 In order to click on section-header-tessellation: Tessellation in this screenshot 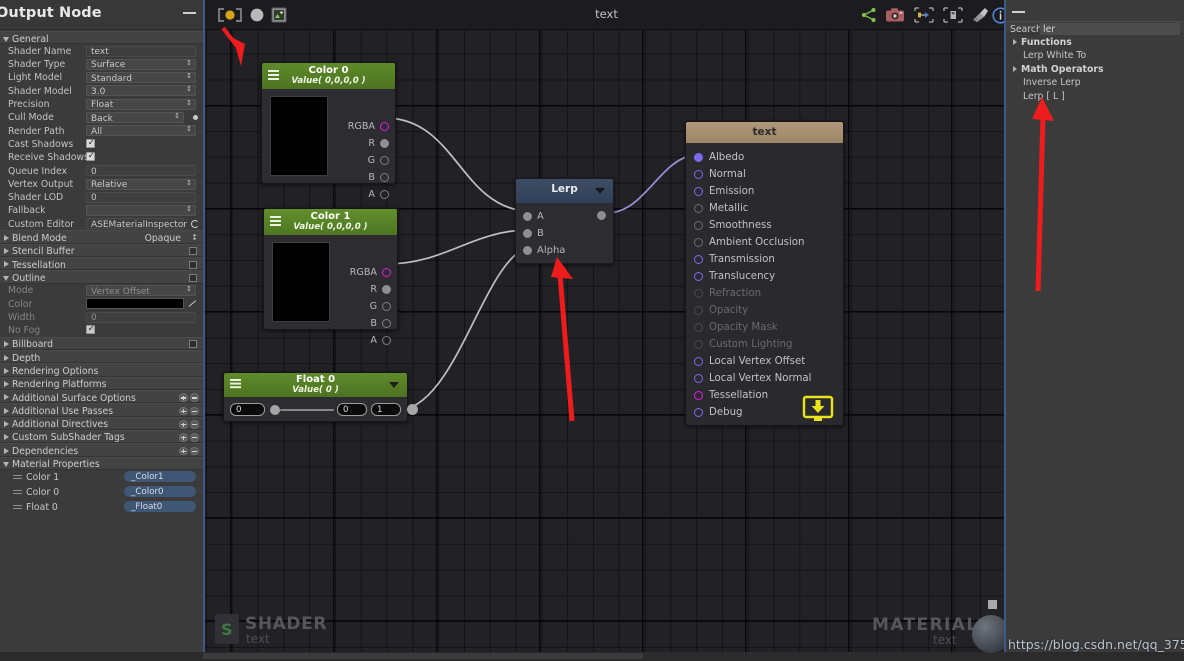, I will do `click(101, 264)`.